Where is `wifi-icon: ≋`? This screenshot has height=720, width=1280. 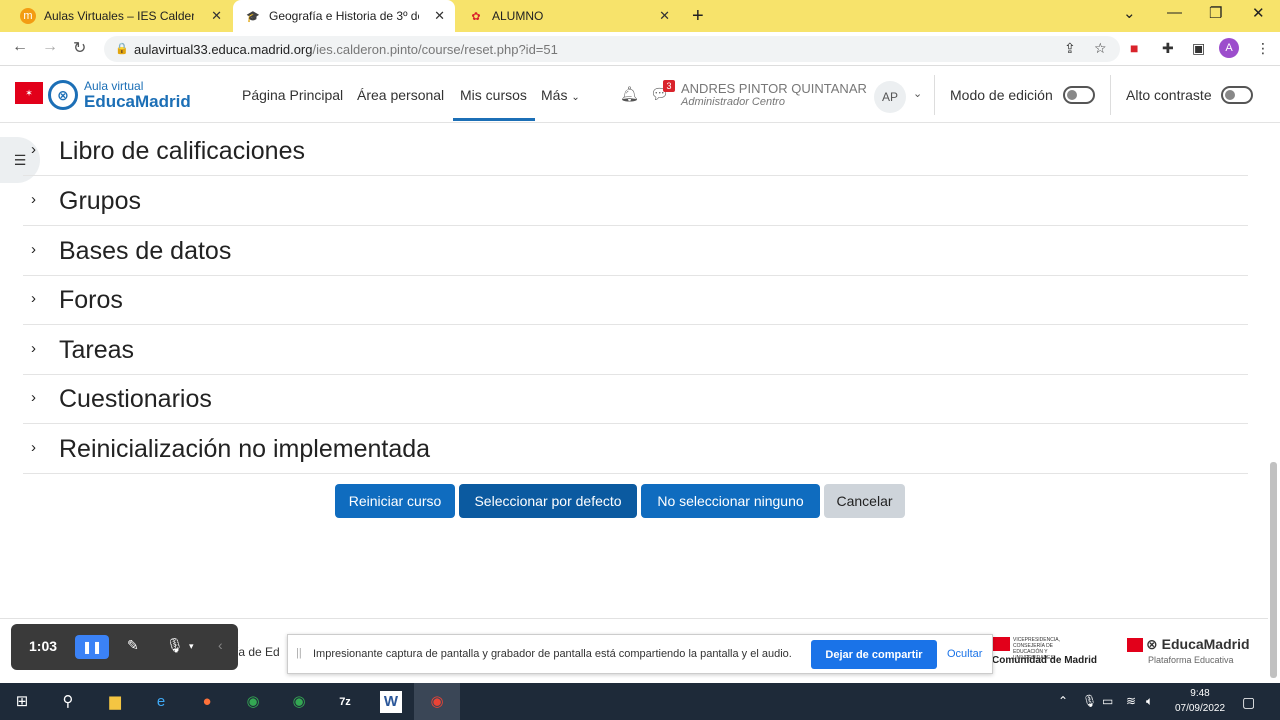 wifi-icon: ≋ is located at coordinates (1131, 701).